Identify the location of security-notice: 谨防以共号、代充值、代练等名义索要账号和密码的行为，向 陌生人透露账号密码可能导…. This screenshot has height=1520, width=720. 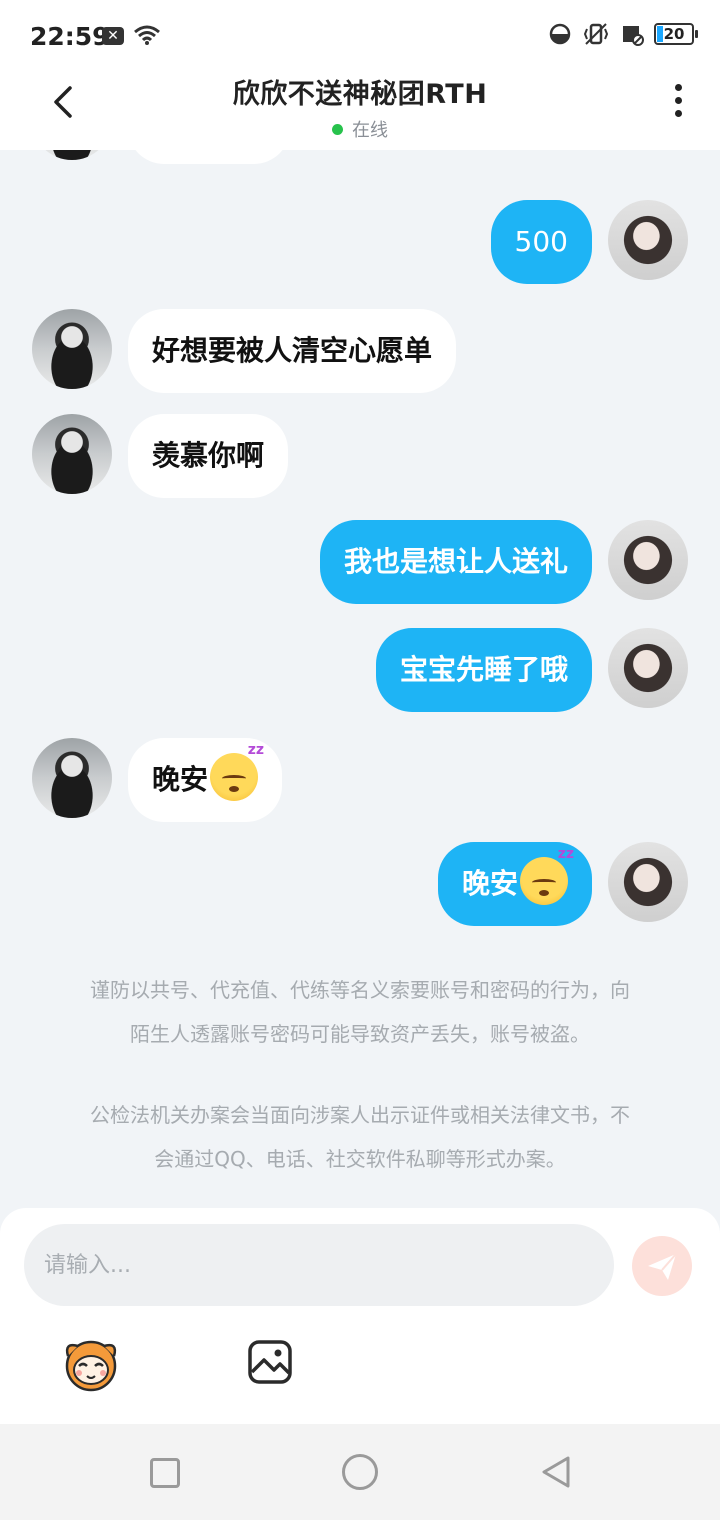
(360, 1012).